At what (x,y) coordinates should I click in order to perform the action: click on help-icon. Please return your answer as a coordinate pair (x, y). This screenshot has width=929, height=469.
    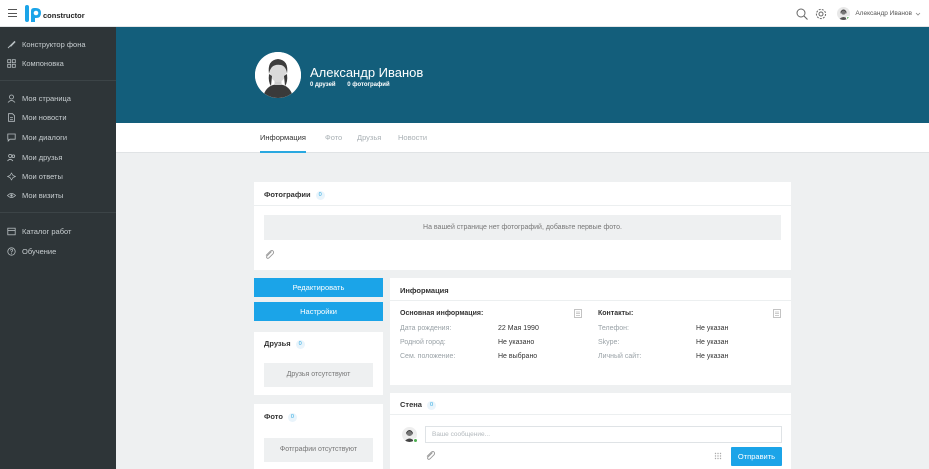
    Looking at the image, I should click on (11, 251).